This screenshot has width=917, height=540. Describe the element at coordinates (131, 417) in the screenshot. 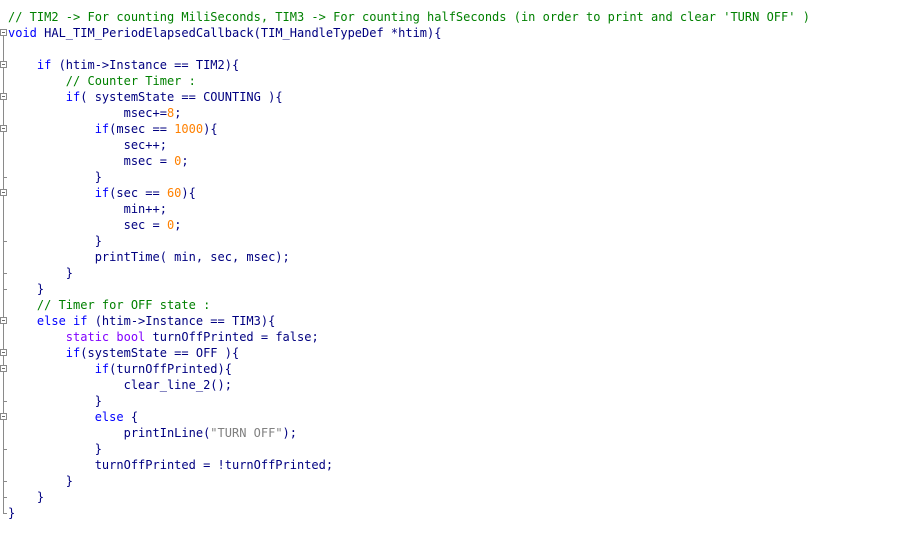

I see `code-token-text: {` at that location.